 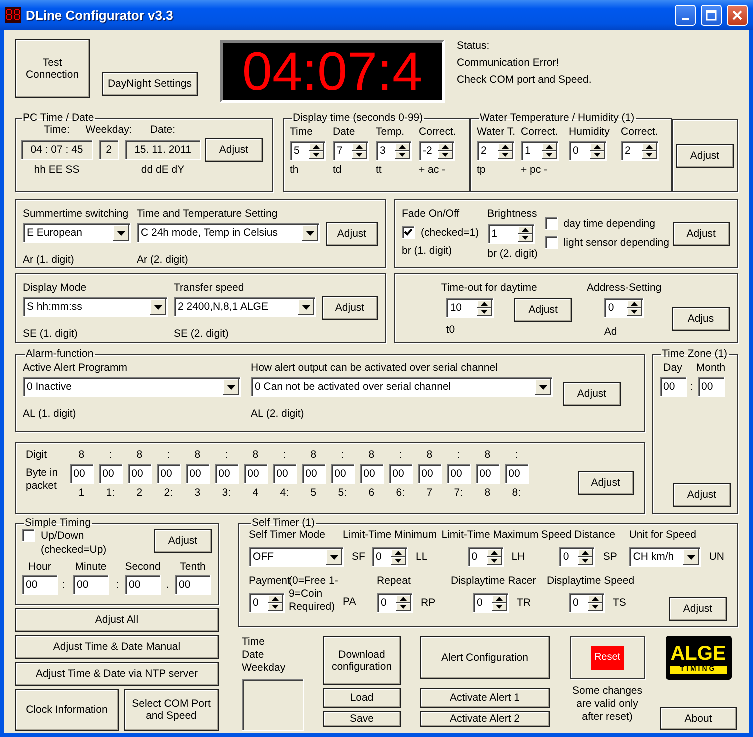 I want to click on test-connection-button: Test Connection, so click(x=52, y=68).